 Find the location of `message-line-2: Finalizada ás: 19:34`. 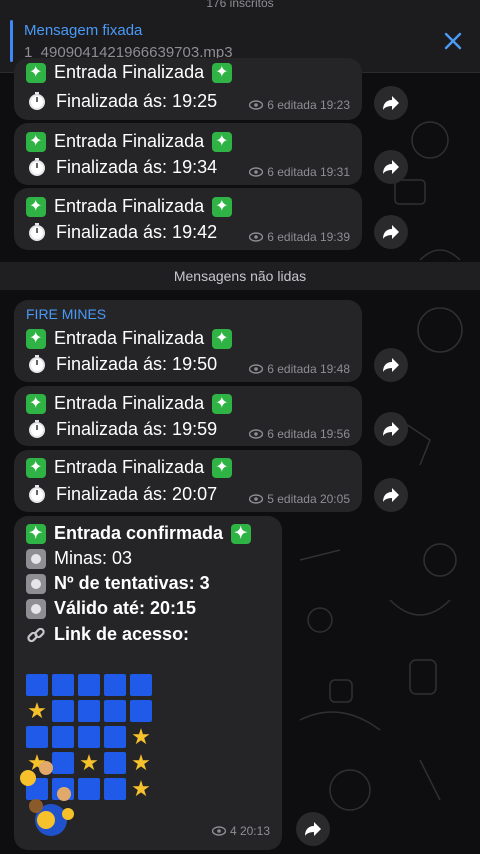

message-line-2: Finalizada ás: 19:34 is located at coordinates (121, 167).